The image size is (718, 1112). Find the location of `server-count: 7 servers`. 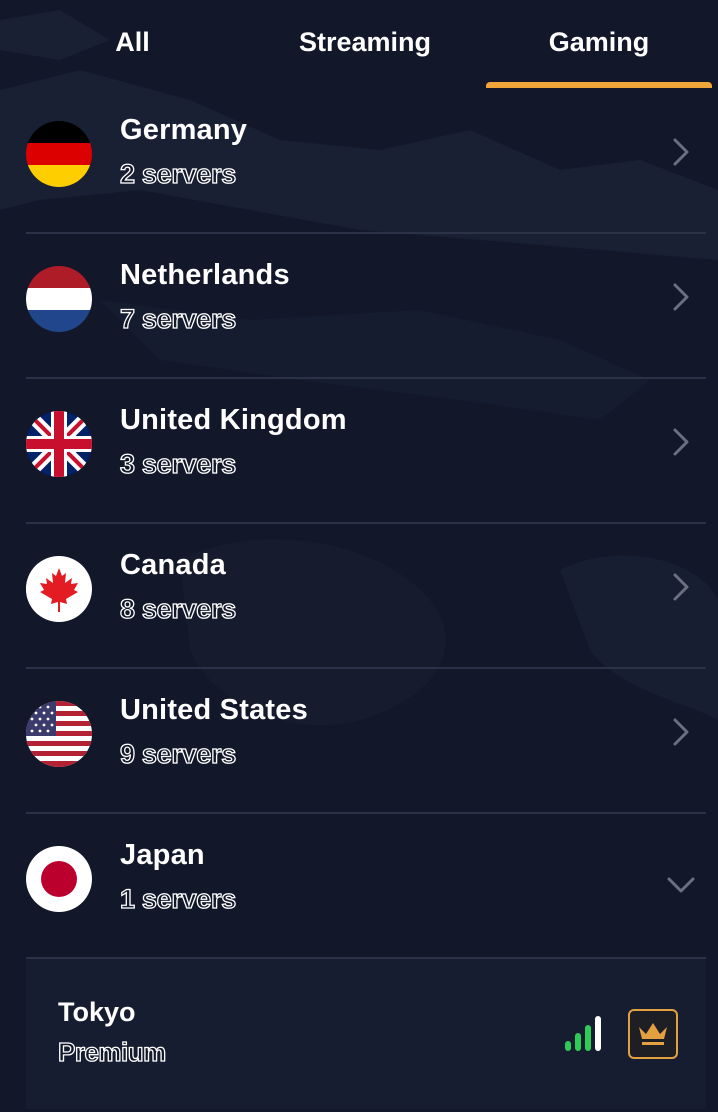

server-count: 7 servers is located at coordinates (178, 318).